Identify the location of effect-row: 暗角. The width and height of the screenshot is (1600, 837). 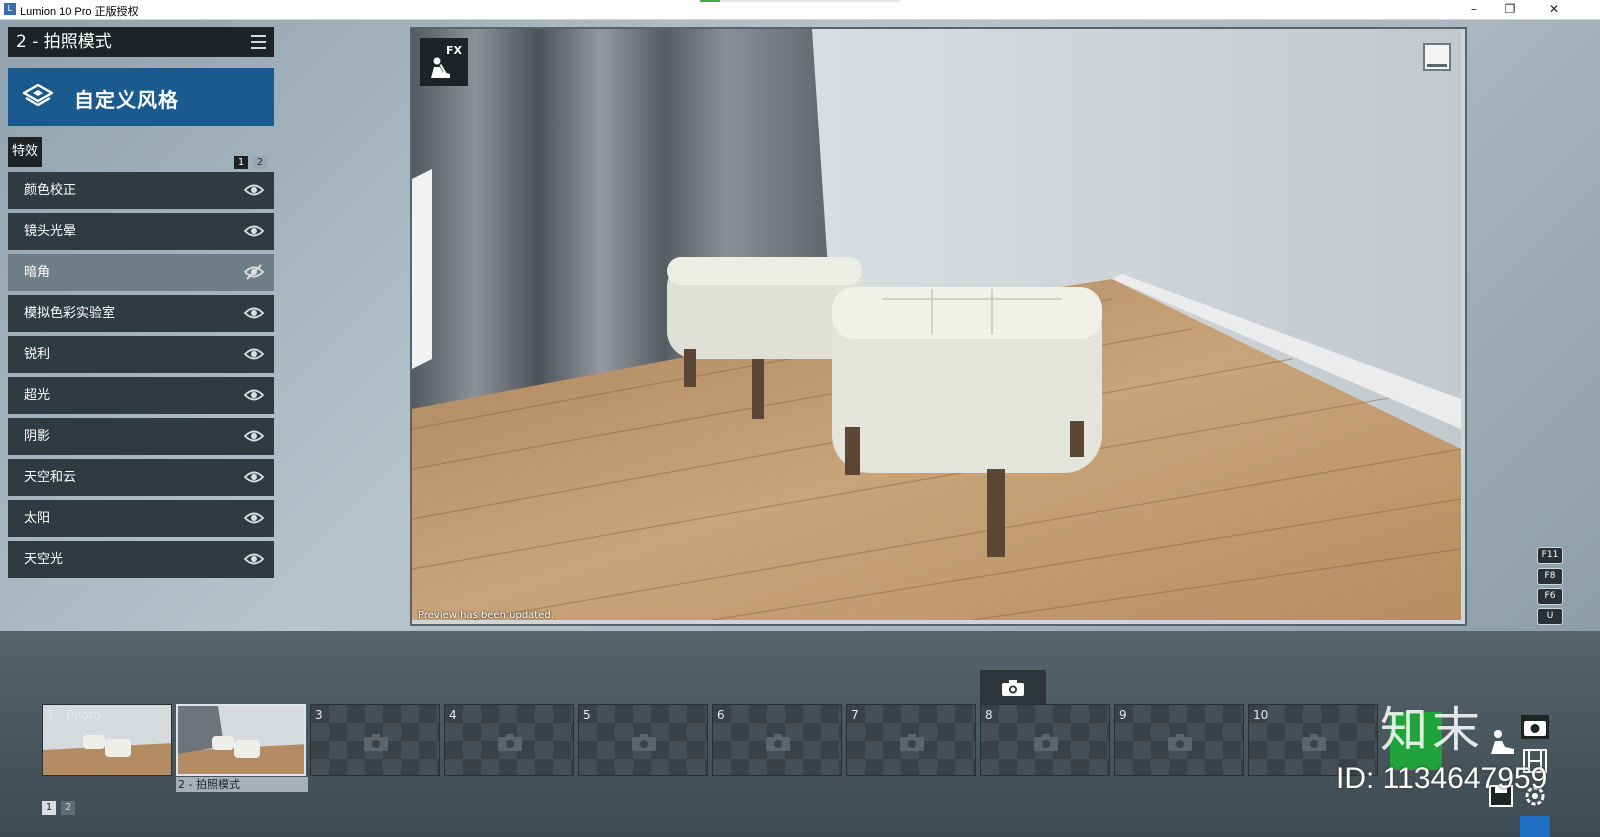
(141, 272).